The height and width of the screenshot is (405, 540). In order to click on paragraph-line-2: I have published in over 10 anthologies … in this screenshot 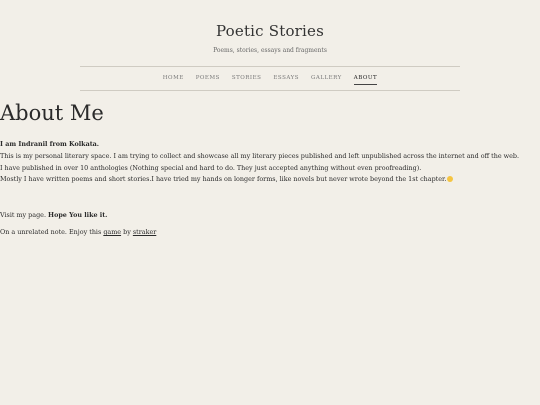, I will do `click(211, 167)`.